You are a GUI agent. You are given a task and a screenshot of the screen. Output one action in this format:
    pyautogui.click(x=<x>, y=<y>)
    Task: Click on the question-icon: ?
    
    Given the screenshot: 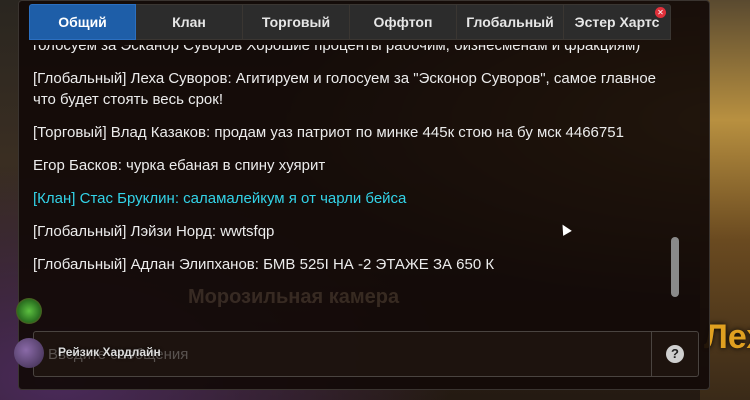 What is the action you would take?
    pyautogui.click(x=675, y=354)
    